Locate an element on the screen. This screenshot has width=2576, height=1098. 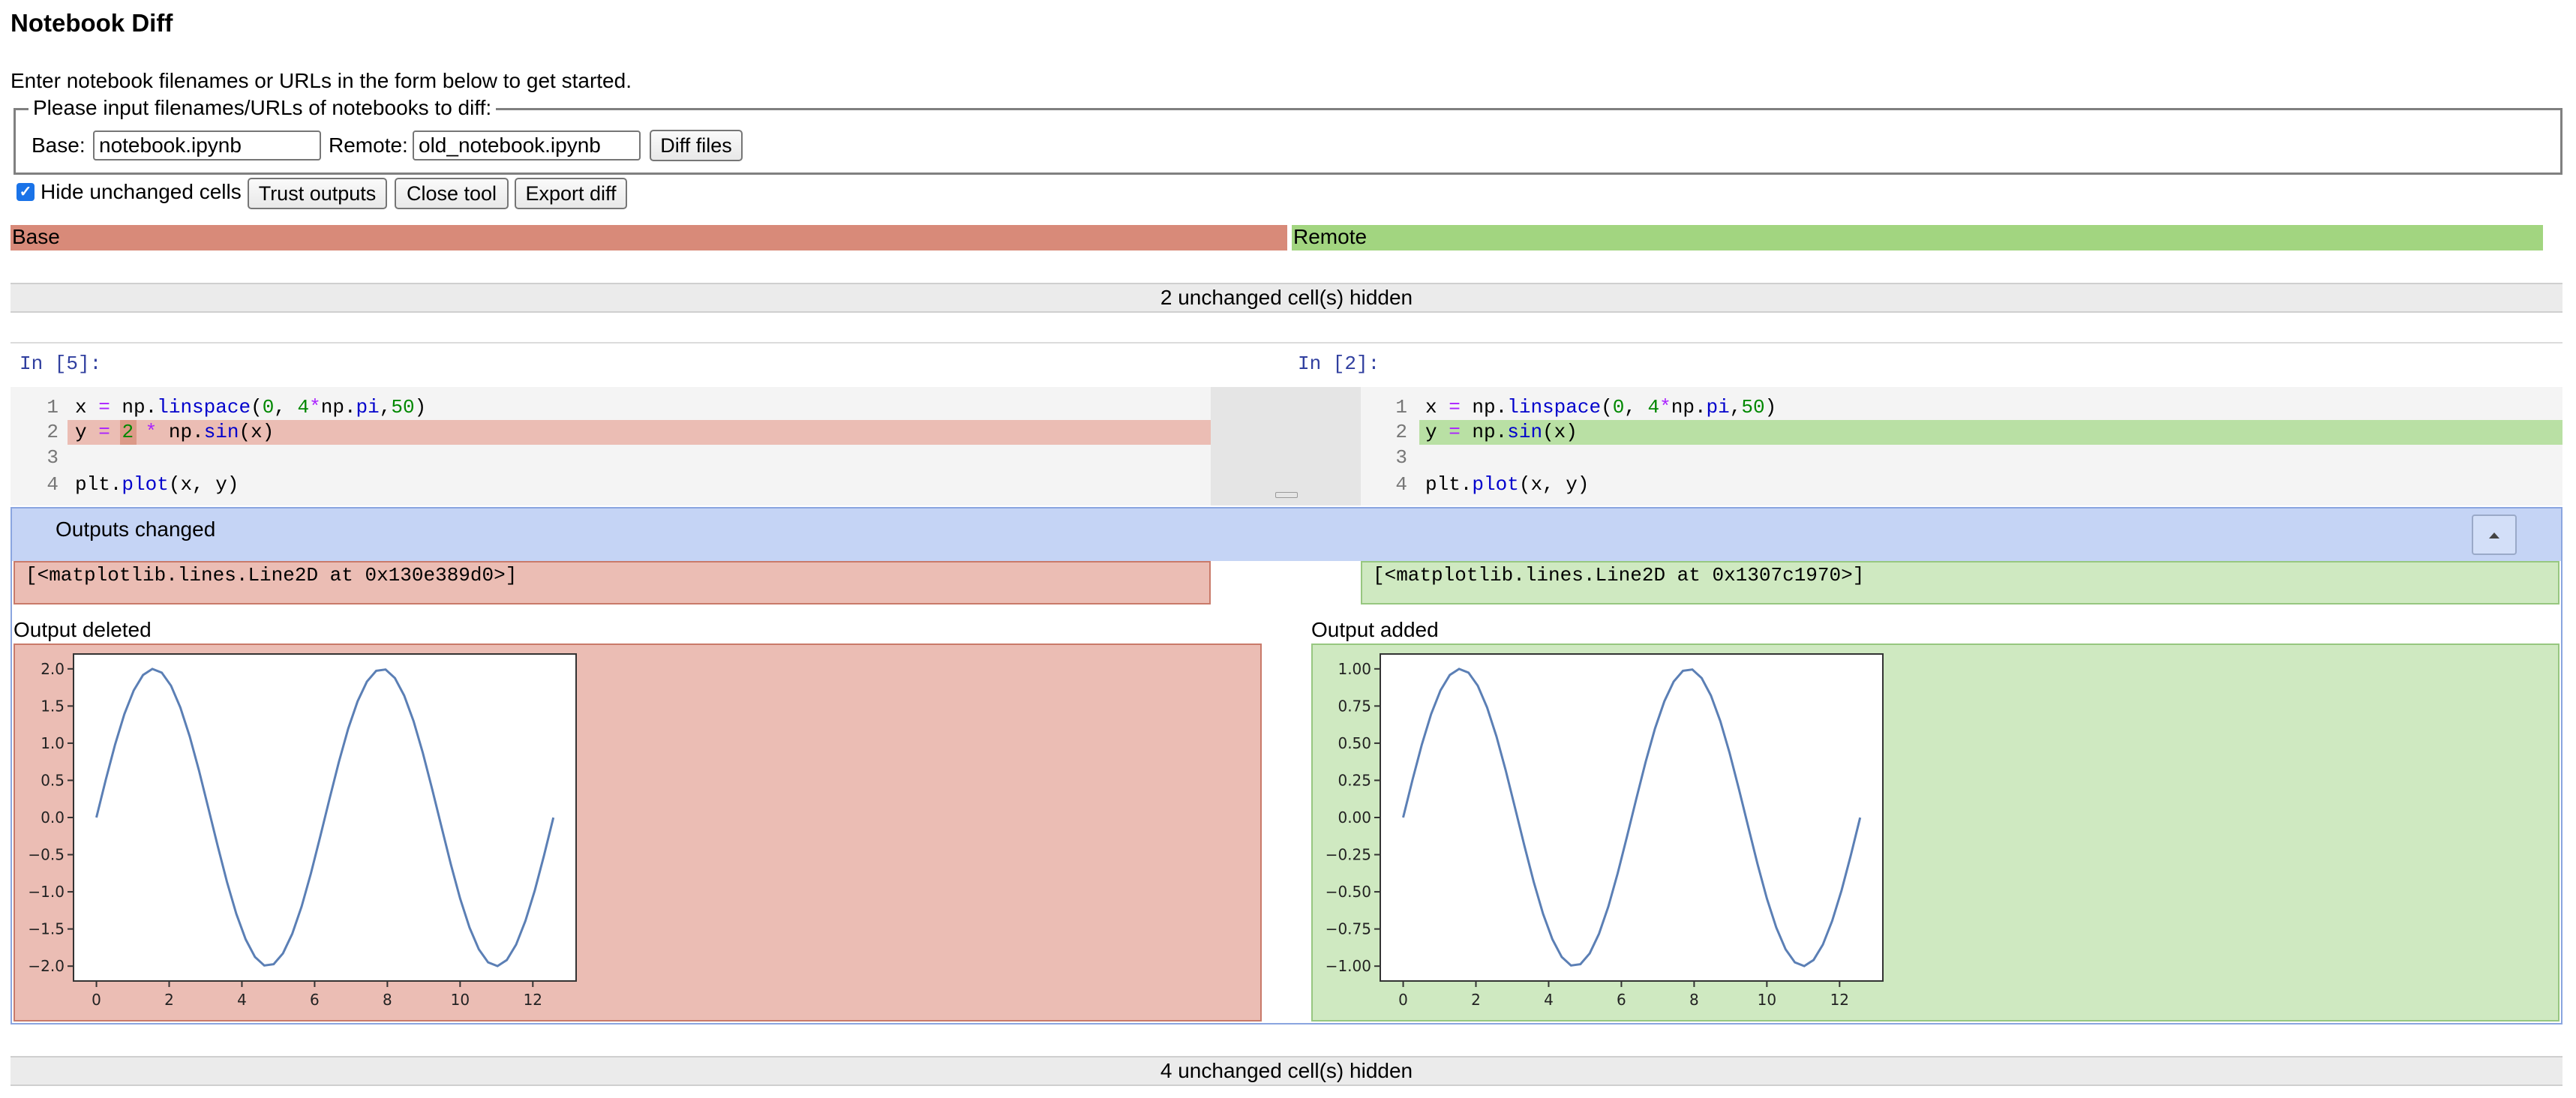
base-prompt: In [5]: is located at coordinates (61, 363).